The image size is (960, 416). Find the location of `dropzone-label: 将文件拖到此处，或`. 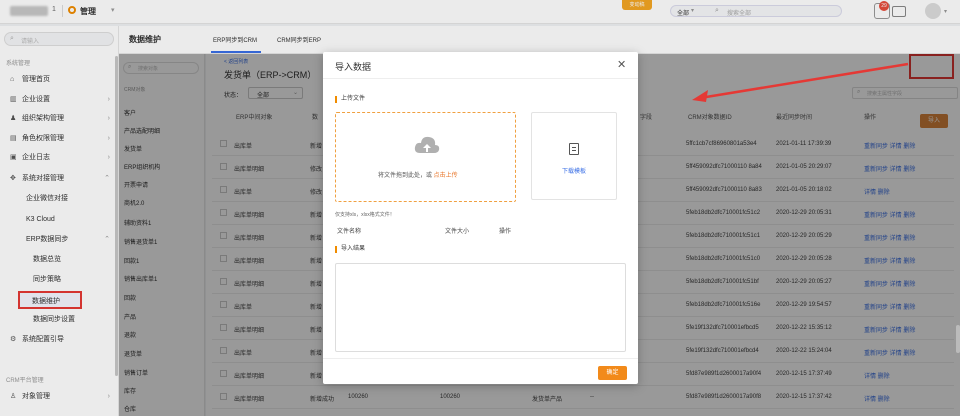

dropzone-label: 将文件拖到此处，或 is located at coordinates (406, 176).